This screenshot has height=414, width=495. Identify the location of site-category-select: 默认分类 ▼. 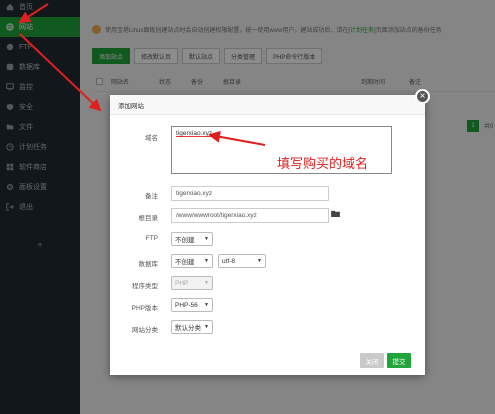
(192, 327).